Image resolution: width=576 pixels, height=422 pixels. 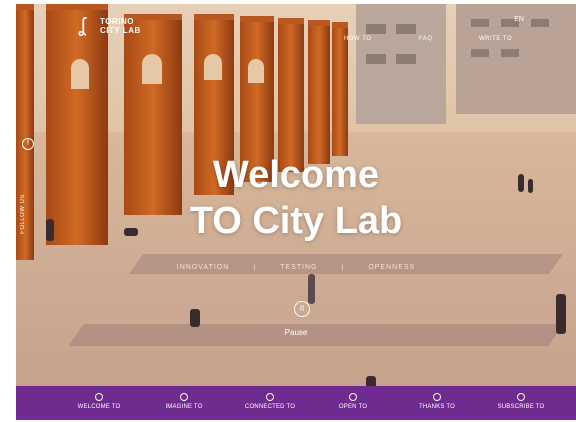 What do you see at coordinates (184, 407) in the screenshot?
I see `bottom-nav-label: IMAGINE TO` at bounding box center [184, 407].